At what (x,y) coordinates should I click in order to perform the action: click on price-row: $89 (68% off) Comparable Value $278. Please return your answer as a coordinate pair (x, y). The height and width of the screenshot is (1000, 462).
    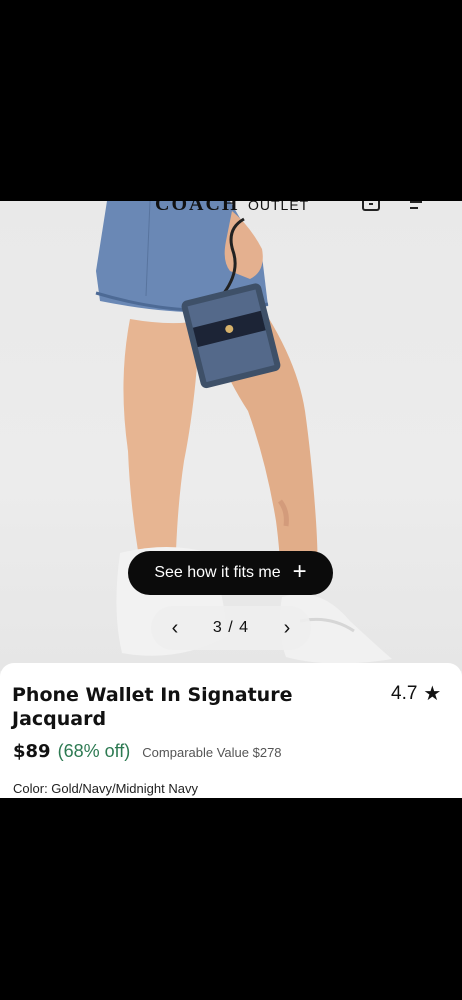
    Looking at the image, I should click on (147, 751).